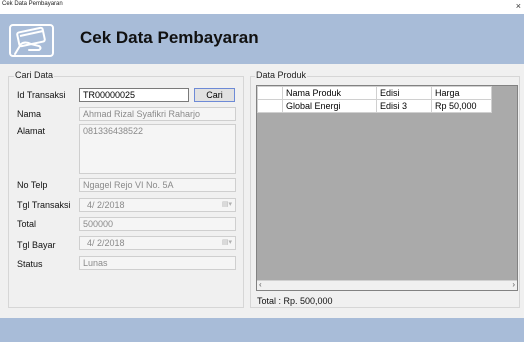 Image resolution: width=524 pixels, height=342 pixels. Describe the element at coordinates (270, 106) in the screenshot. I see `row-header` at that location.